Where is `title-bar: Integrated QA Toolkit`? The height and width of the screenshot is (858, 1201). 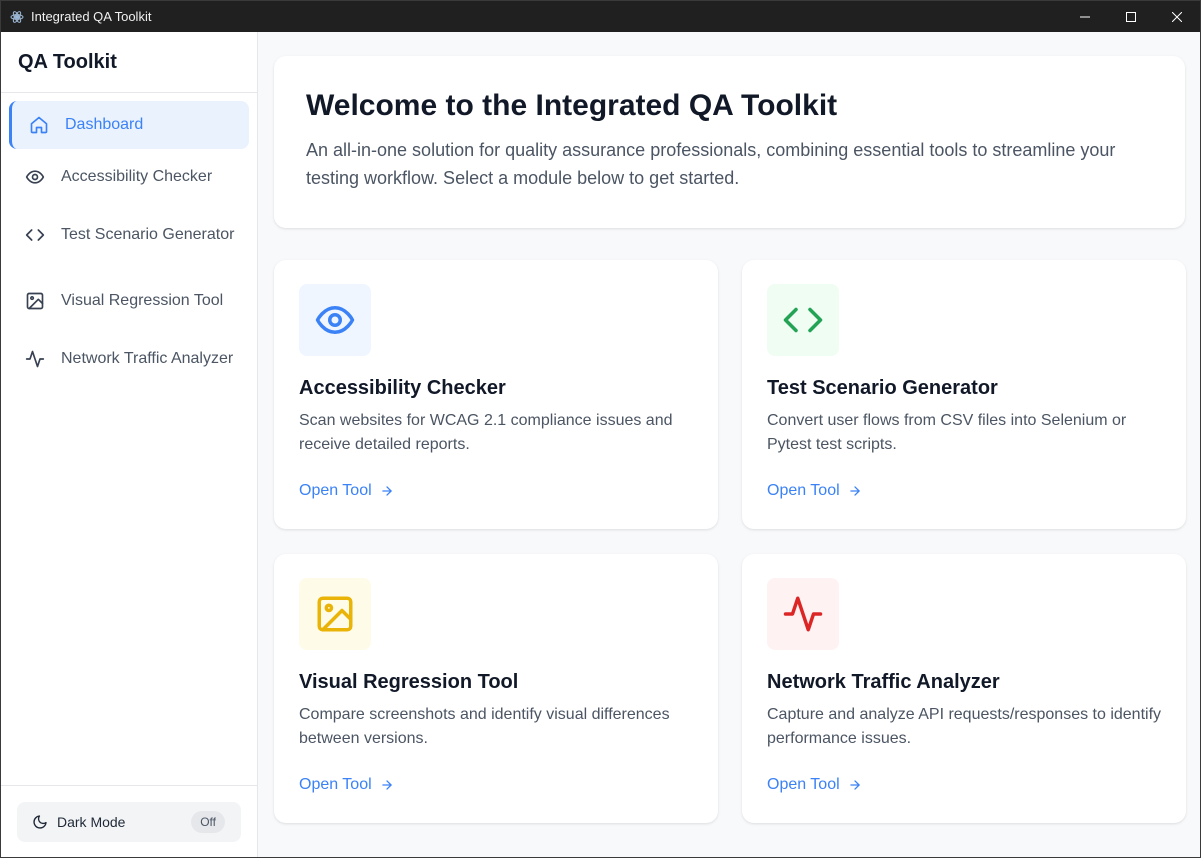
title-bar: Integrated QA Toolkit is located at coordinates (600, 16).